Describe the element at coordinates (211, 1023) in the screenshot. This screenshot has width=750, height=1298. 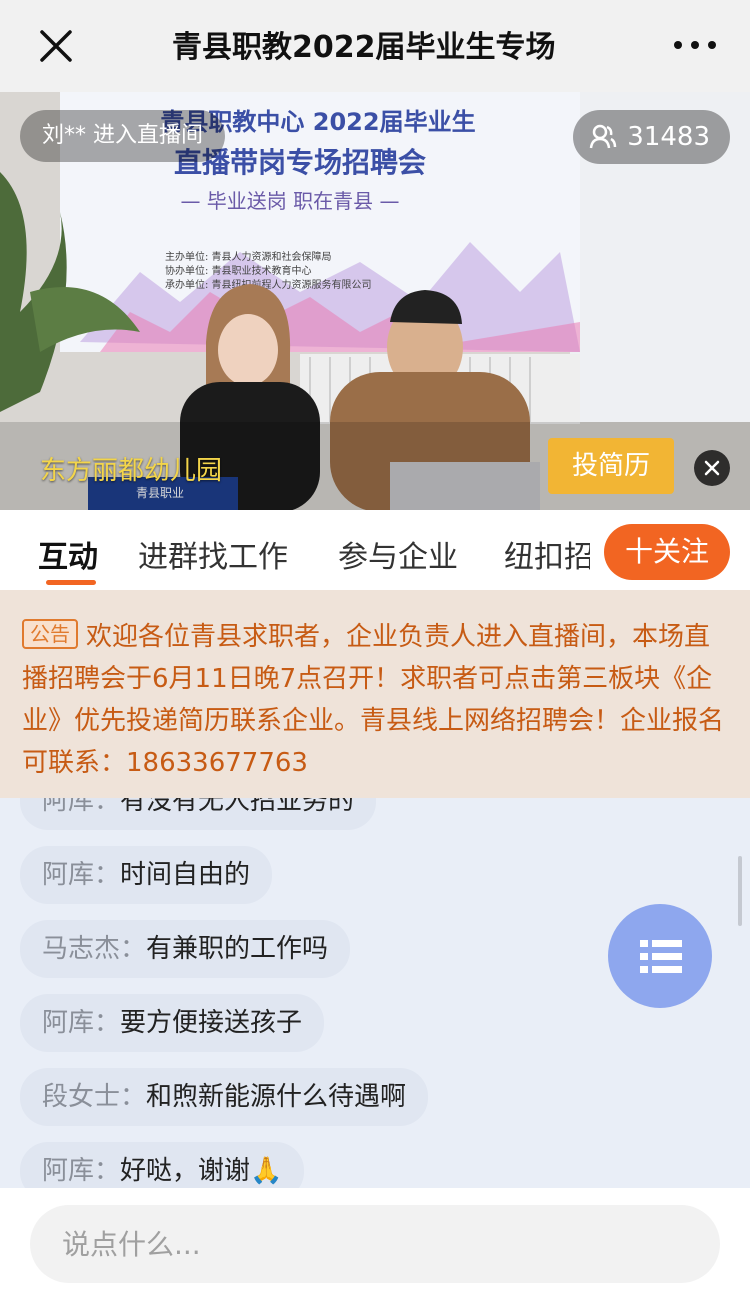
I see `chat-text: 要方便接送孩子` at that location.